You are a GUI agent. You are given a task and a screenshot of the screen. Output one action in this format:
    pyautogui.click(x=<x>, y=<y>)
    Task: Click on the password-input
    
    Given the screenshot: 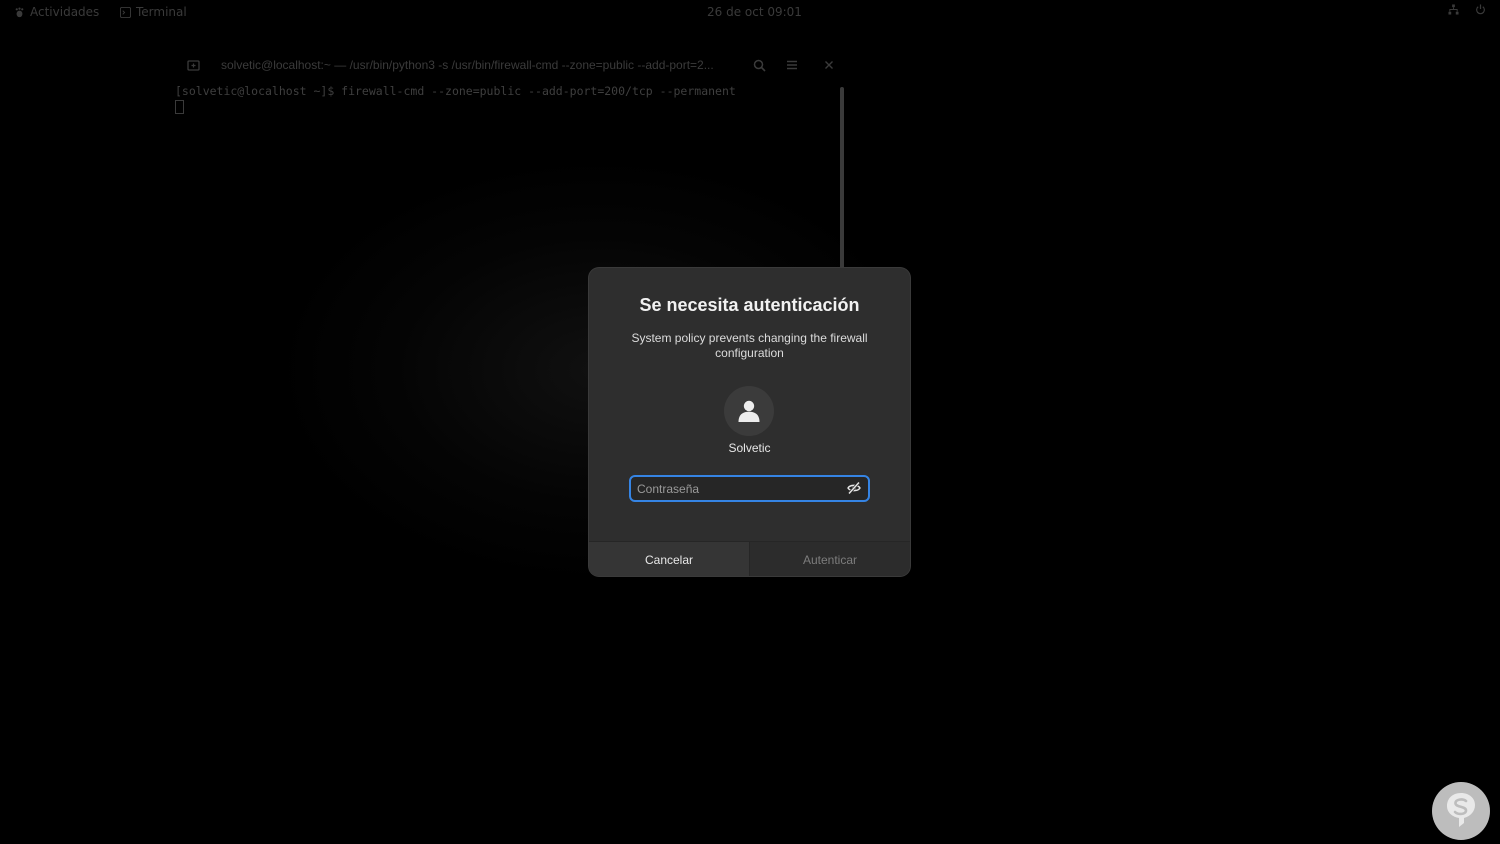 What is the action you would take?
    pyautogui.click(x=737, y=488)
    